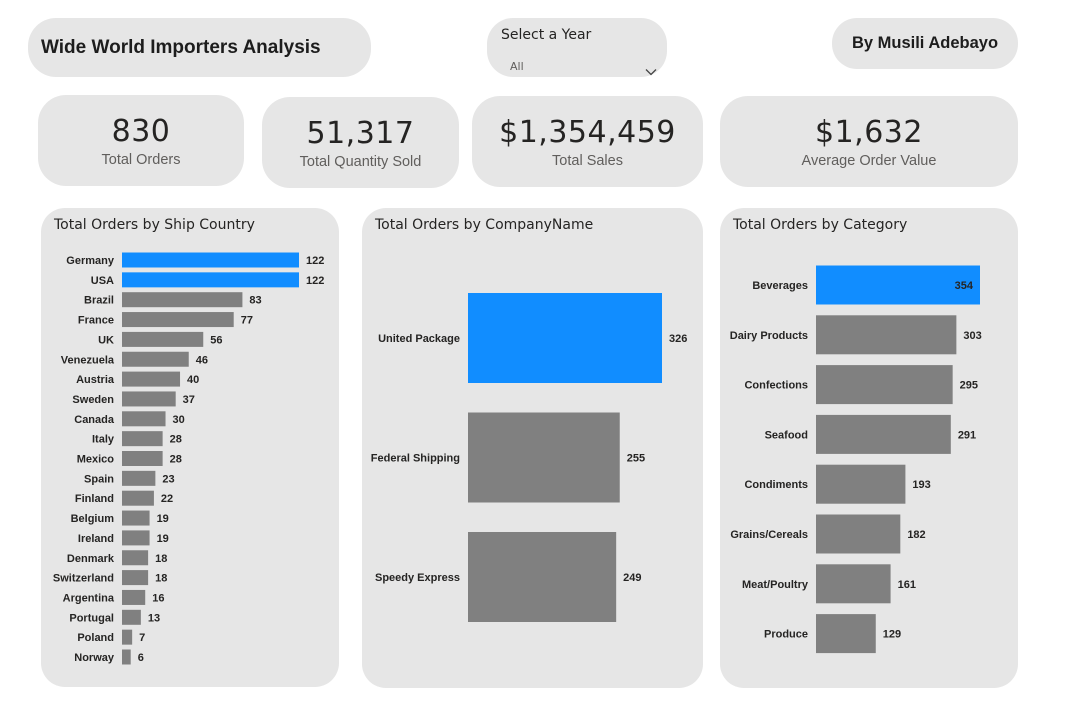  What do you see at coordinates (131, 617) in the screenshot?
I see `bar-portugal` at bounding box center [131, 617].